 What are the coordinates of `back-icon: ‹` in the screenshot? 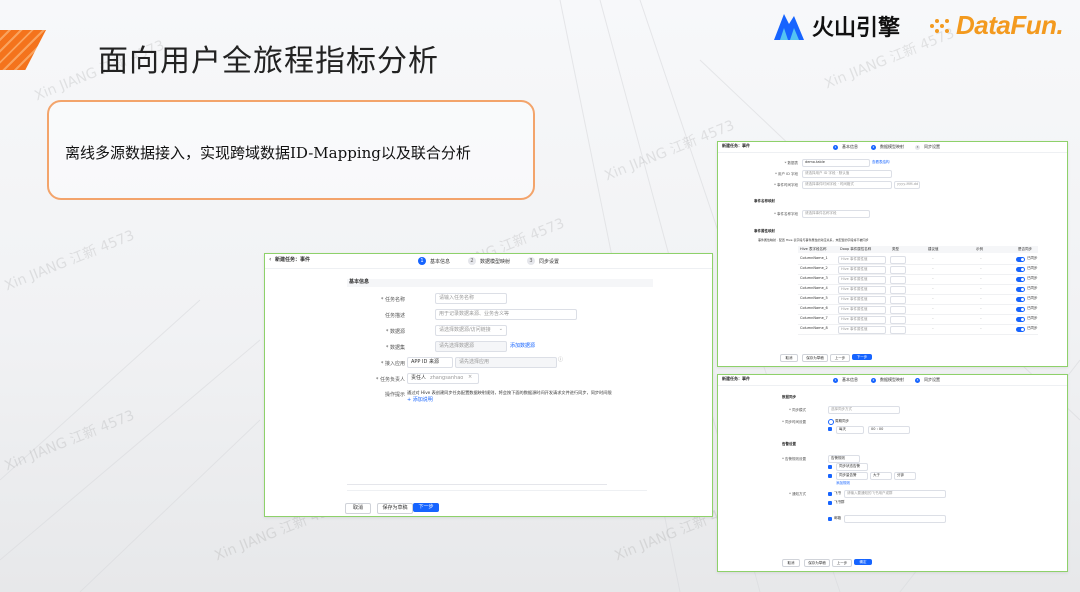 It's located at (270, 260).